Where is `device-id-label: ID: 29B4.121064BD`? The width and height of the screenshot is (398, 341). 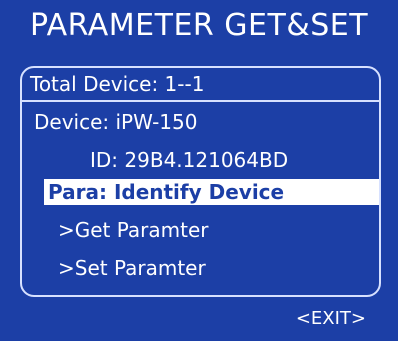 device-id-label: ID: 29B4.121064BD is located at coordinates (189, 160).